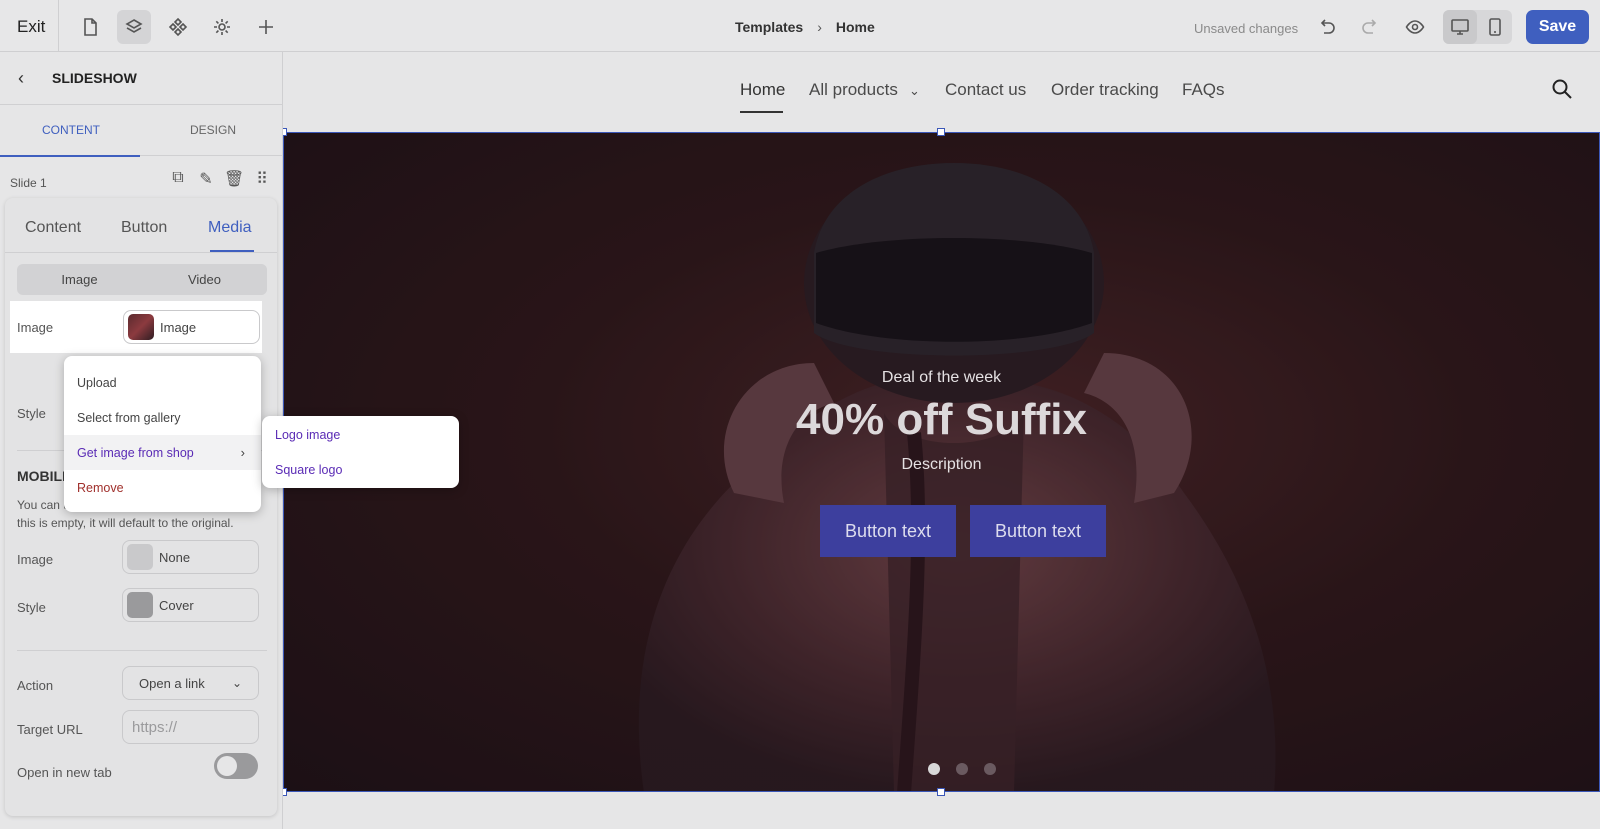 The height and width of the screenshot is (829, 1600). What do you see at coordinates (1370, 27) in the screenshot?
I see `redo-icon` at bounding box center [1370, 27].